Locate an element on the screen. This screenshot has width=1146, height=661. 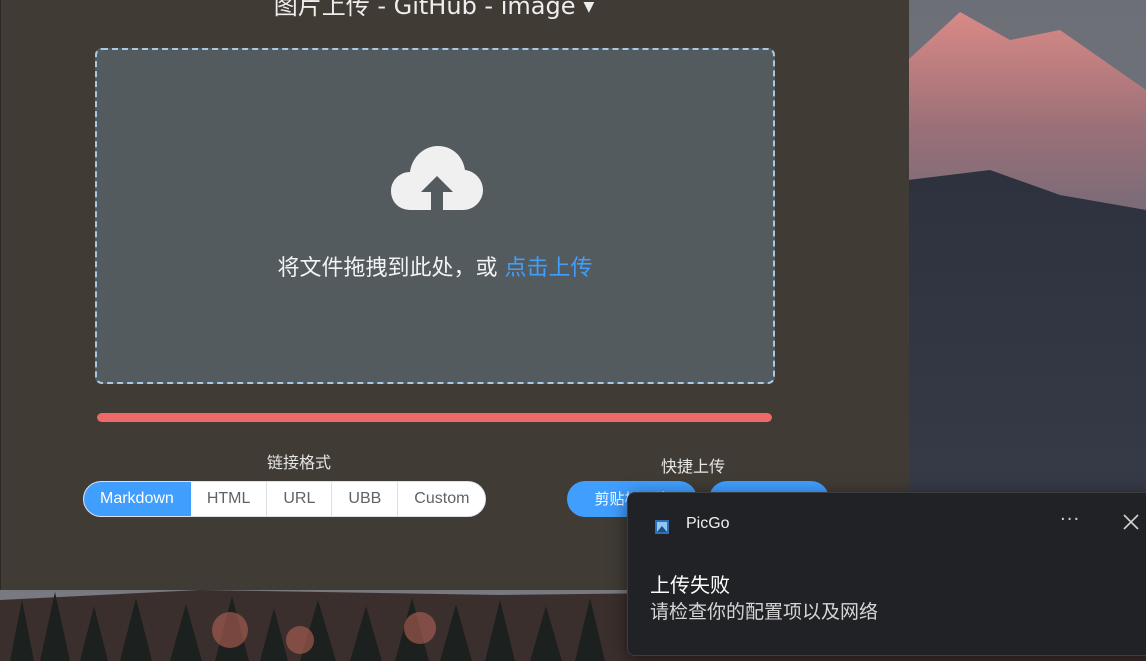
format-option-url: URL is located at coordinates (300, 499).